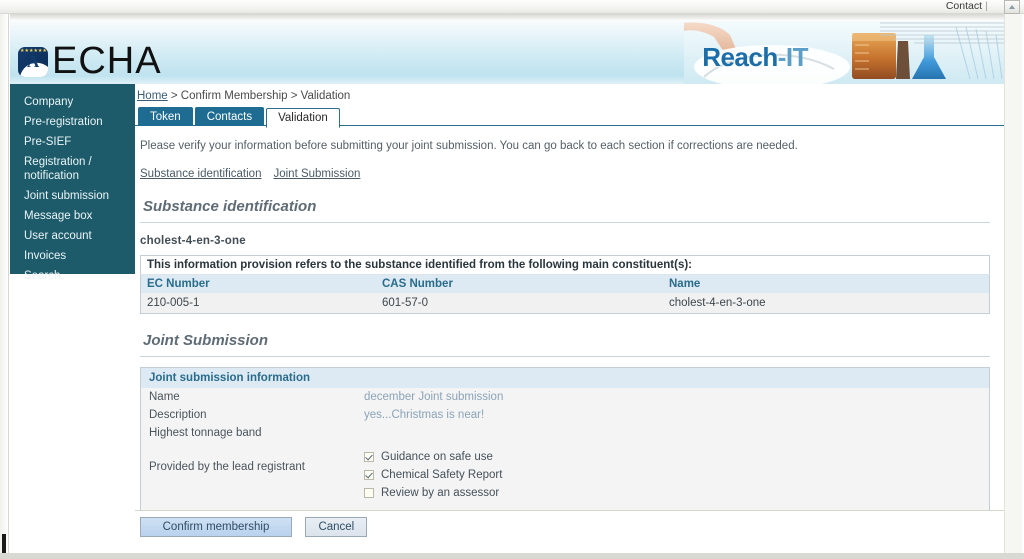 This screenshot has width=1024, height=559. I want to click on site-banner: ★★★★★★ A ECHA Reach-IT, so click(507, 49).